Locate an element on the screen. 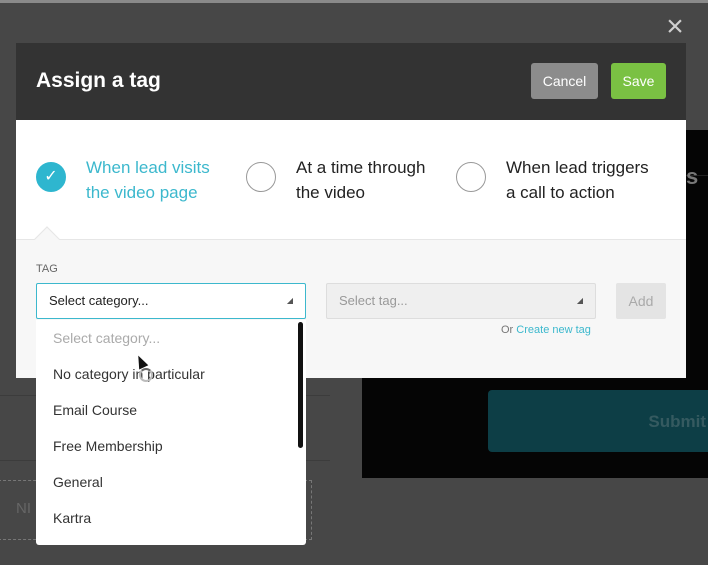 This screenshot has width=708, height=565. cancel-button: Cancel is located at coordinates (564, 81).